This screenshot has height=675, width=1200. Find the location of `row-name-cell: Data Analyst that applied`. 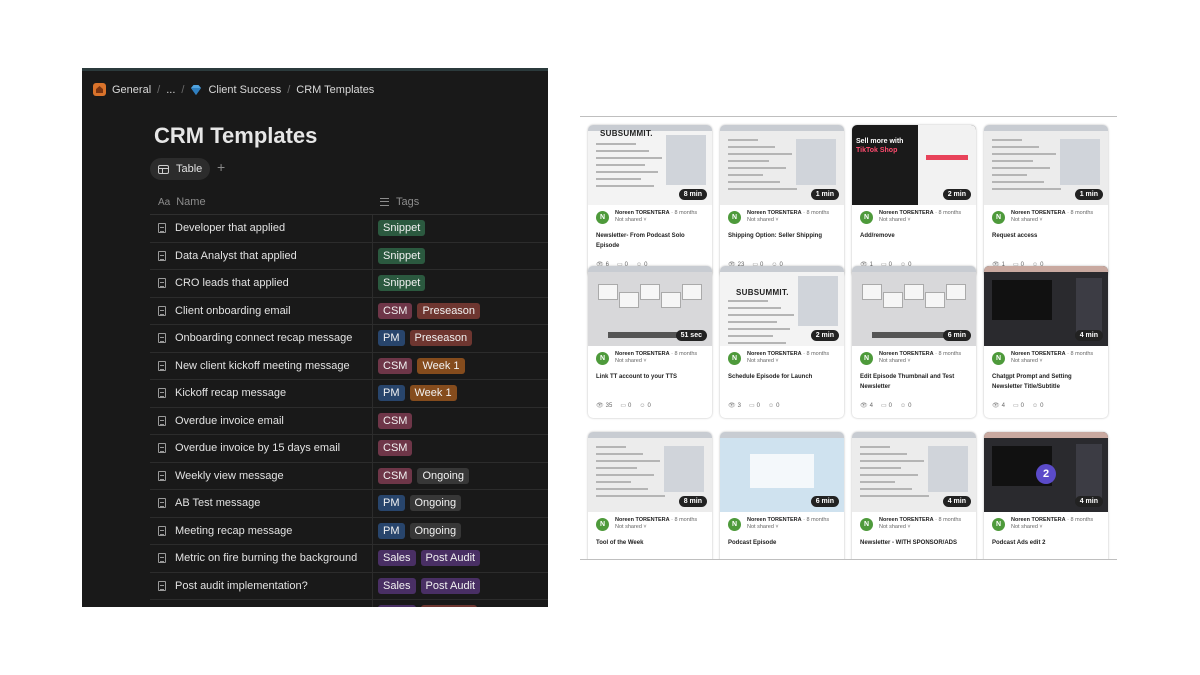

row-name-cell: Data Analyst that applied is located at coordinates (261, 256).